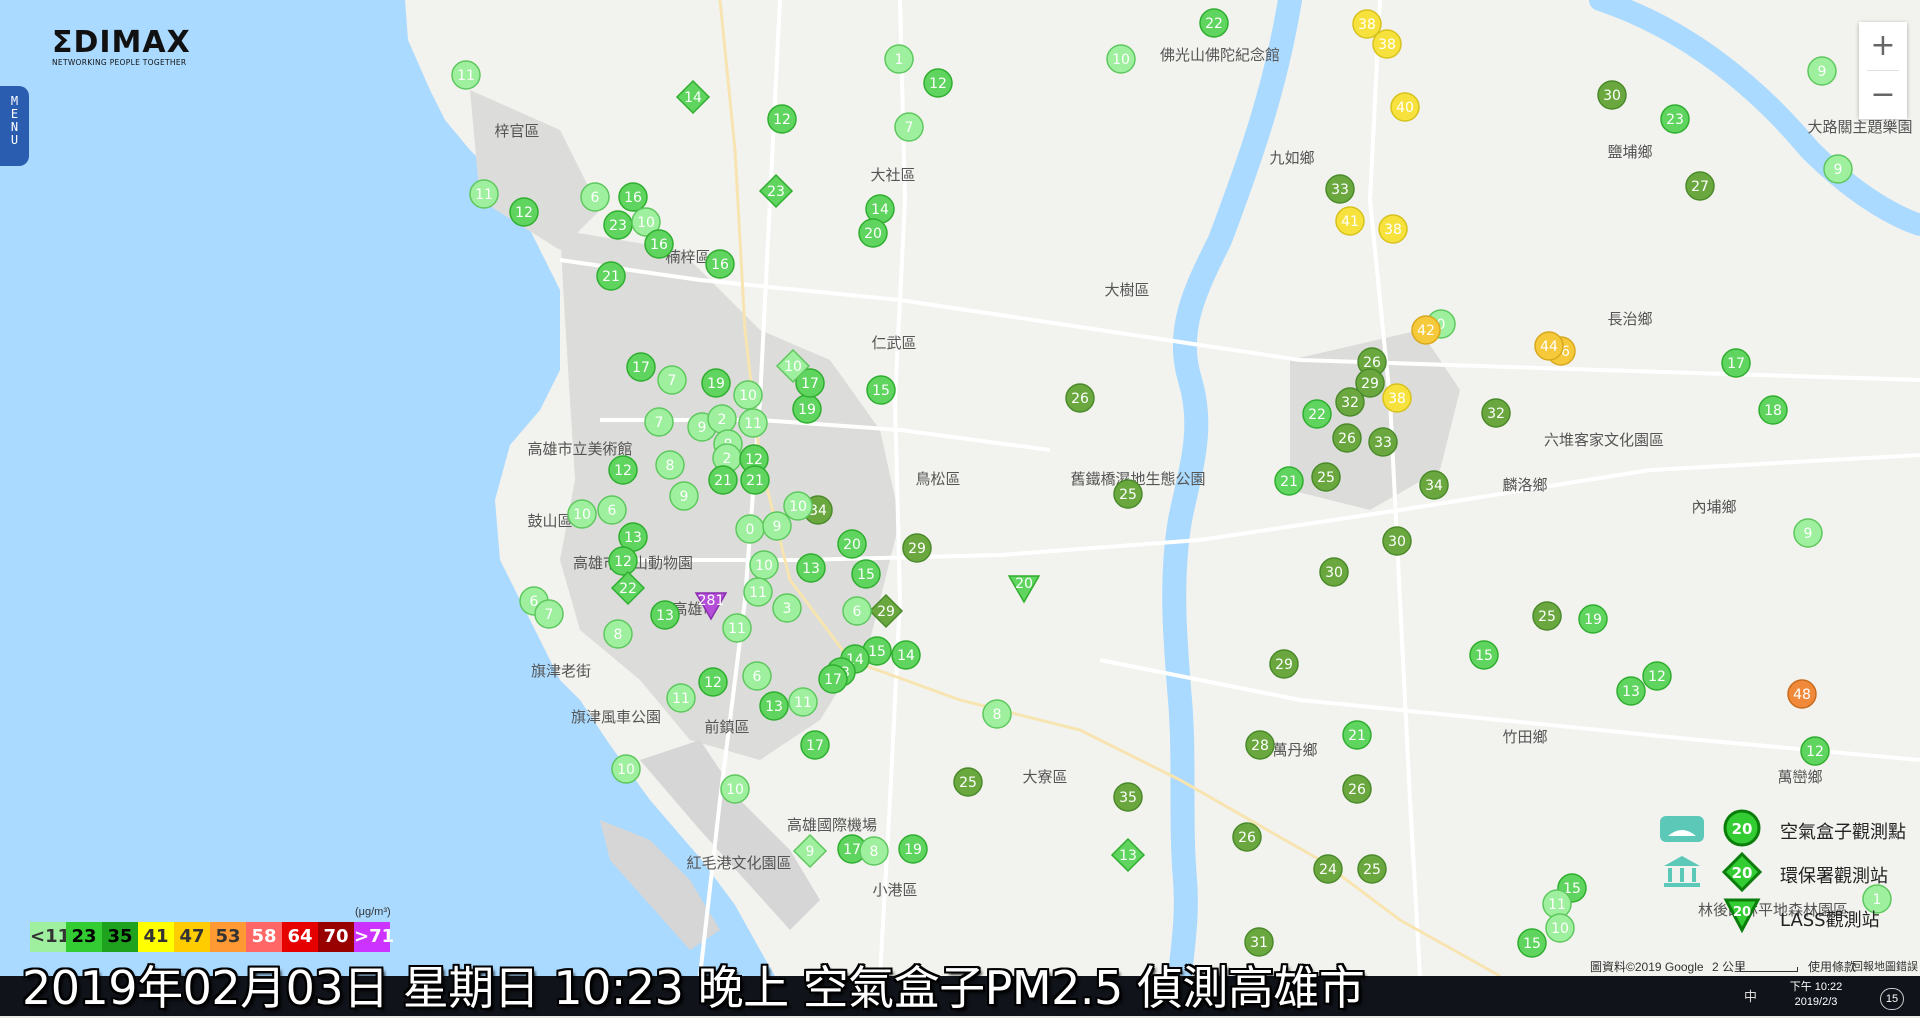  I want to click on zoom-in-button: +, so click(1883, 46).